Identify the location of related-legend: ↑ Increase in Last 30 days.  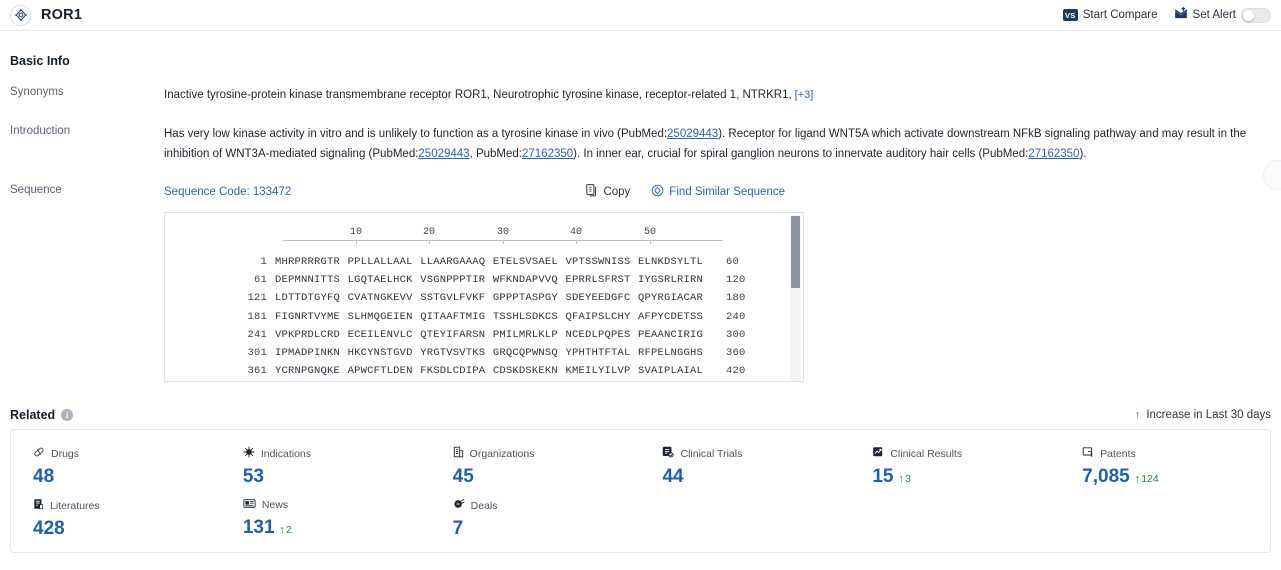
(1203, 415).